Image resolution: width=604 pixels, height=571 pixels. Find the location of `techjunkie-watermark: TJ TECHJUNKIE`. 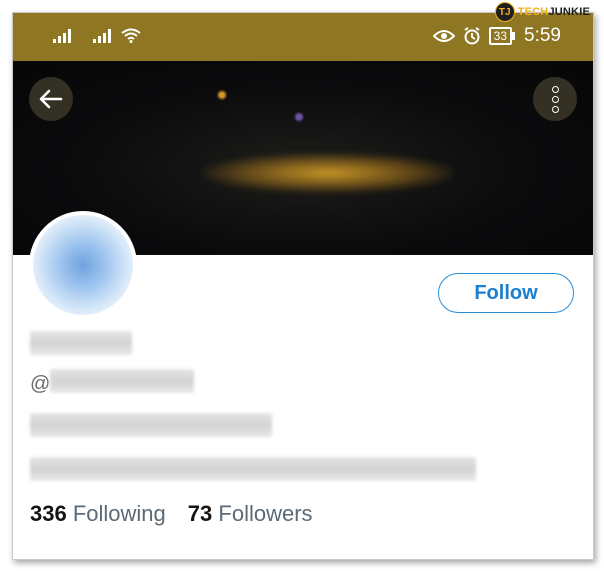

techjunkie-watermark: TJ TECHJUNKIE is located at coordinates (542, 12).